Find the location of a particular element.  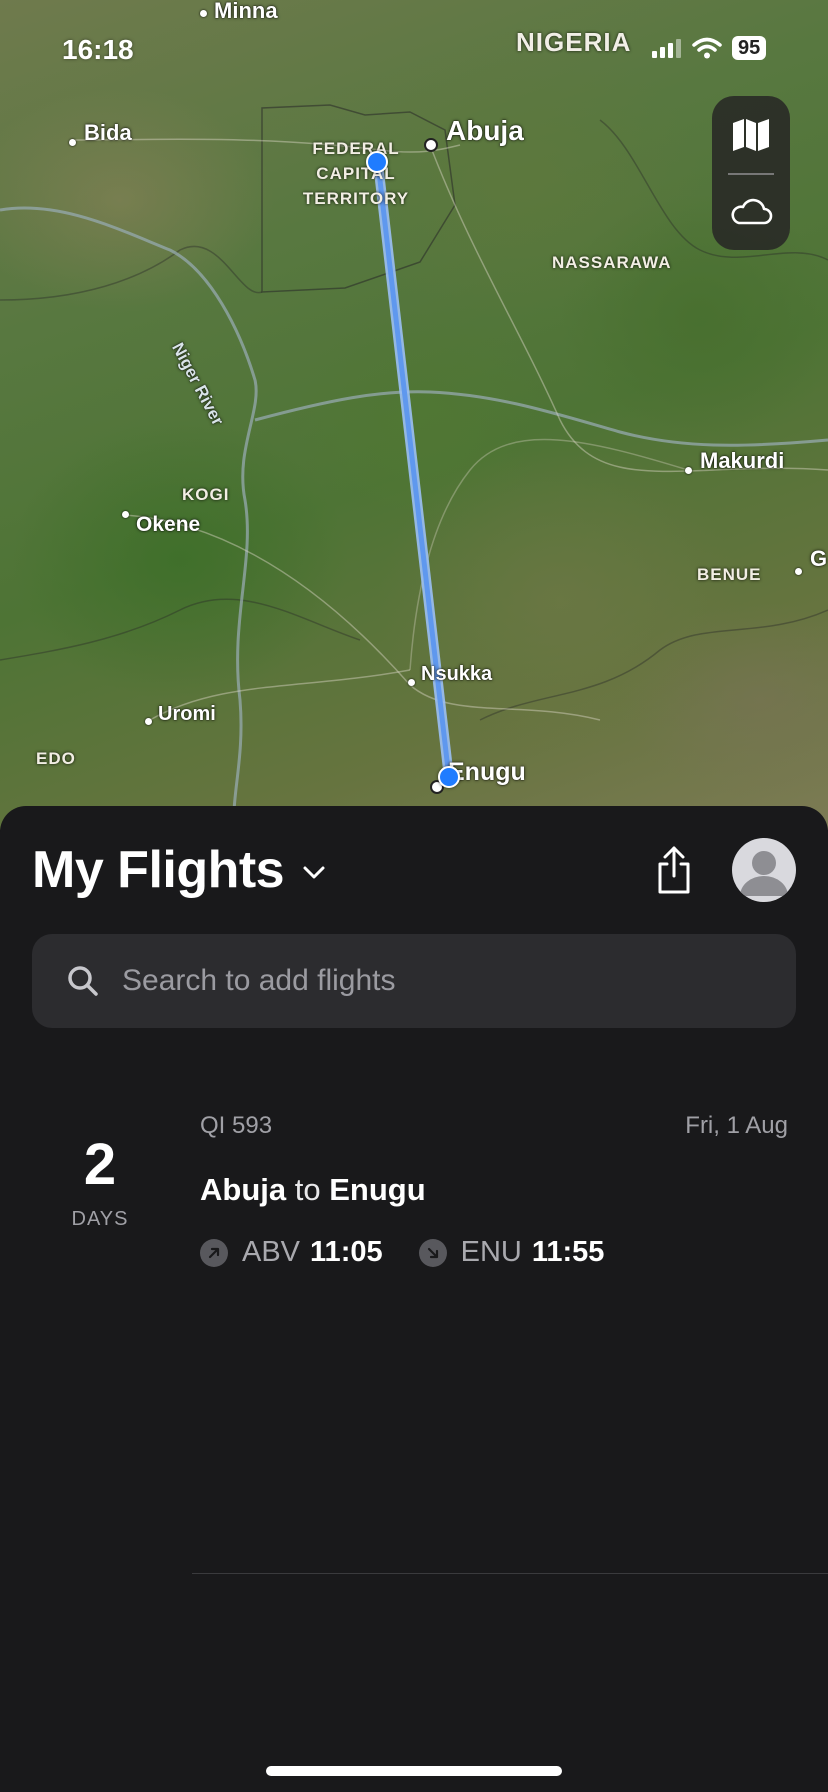

place-dot-uromi is located at coordinates (148, 721).